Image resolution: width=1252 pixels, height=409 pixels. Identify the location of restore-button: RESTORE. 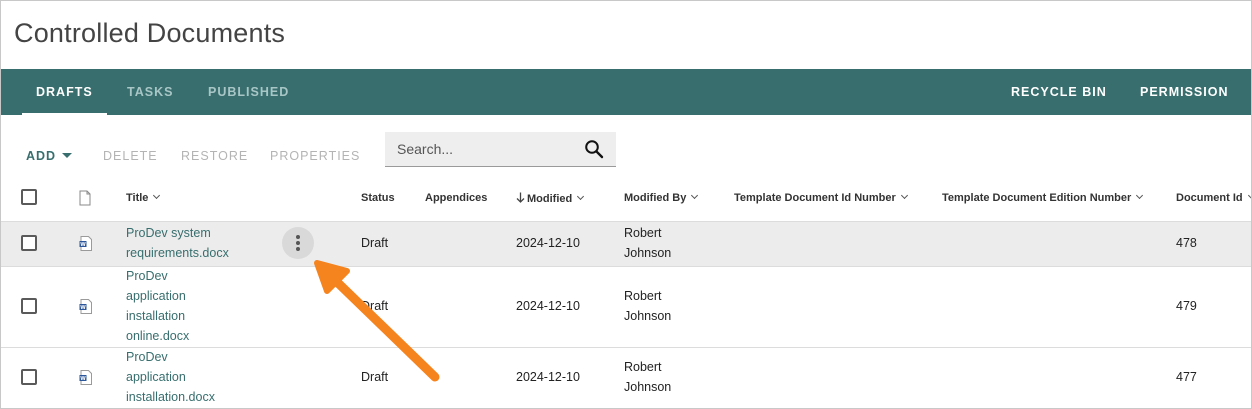
(214, 156).